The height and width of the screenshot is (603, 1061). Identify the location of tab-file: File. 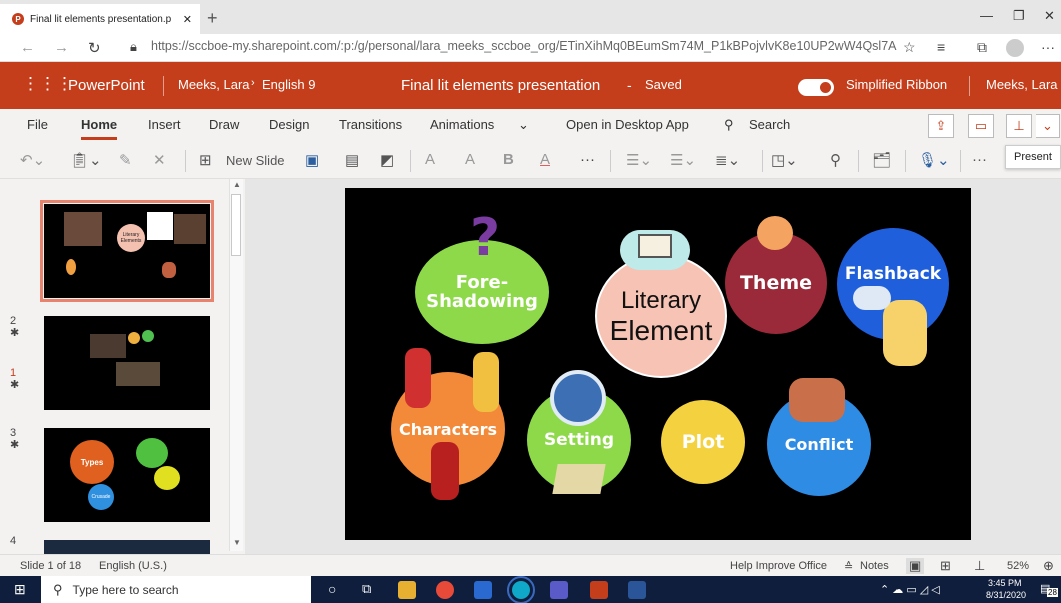
(37, 124).